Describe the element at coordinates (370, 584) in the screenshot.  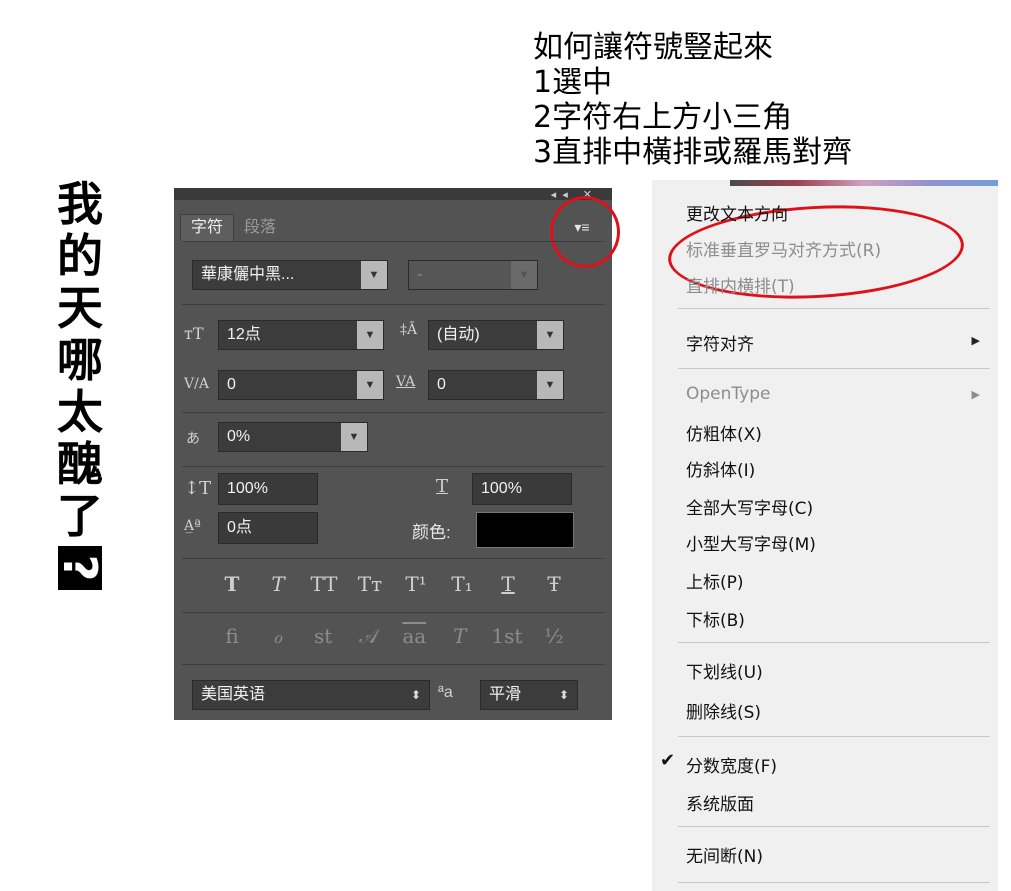
I see `small-caps-button: Tт` at that location.